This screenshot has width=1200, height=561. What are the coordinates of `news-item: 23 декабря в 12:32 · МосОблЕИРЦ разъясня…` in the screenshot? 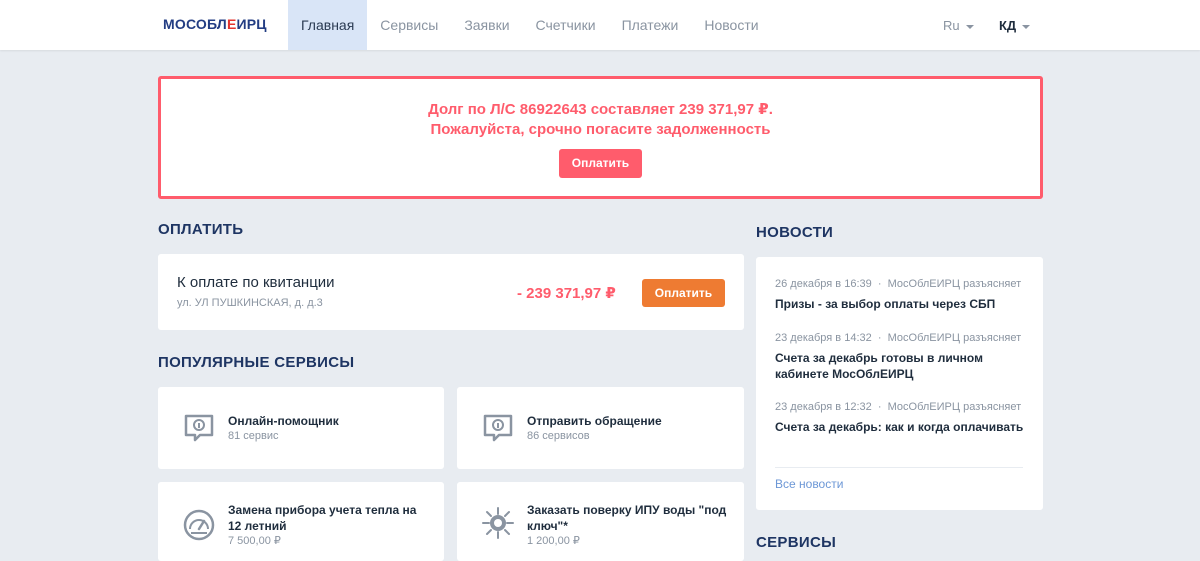 It's located at (905, 417).